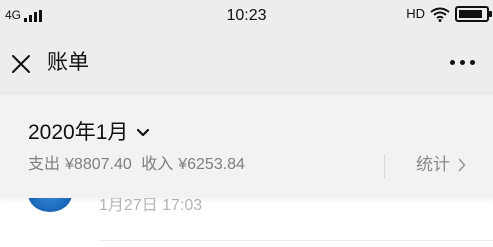 This screenshot has height=247, width=493. What do you see at coordinates (98, 164) in the screenshot?
I see `expense-amount: ¥8807.40` at bounding box center [98, 164].